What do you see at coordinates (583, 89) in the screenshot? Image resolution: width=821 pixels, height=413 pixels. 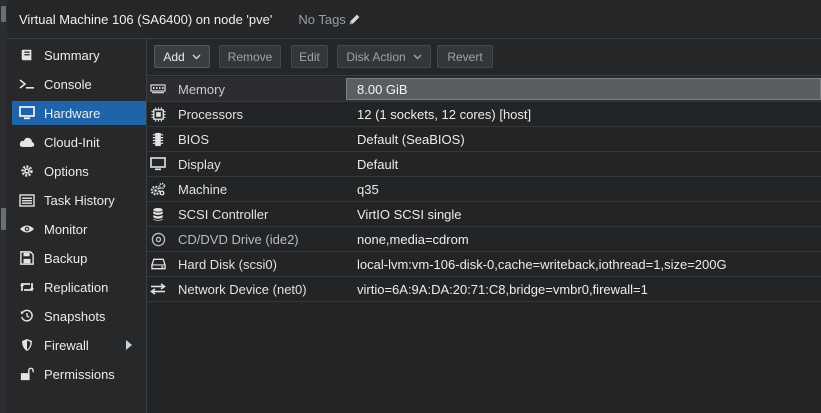 I see `selected-value-cell` at bounding box center [583, 89].